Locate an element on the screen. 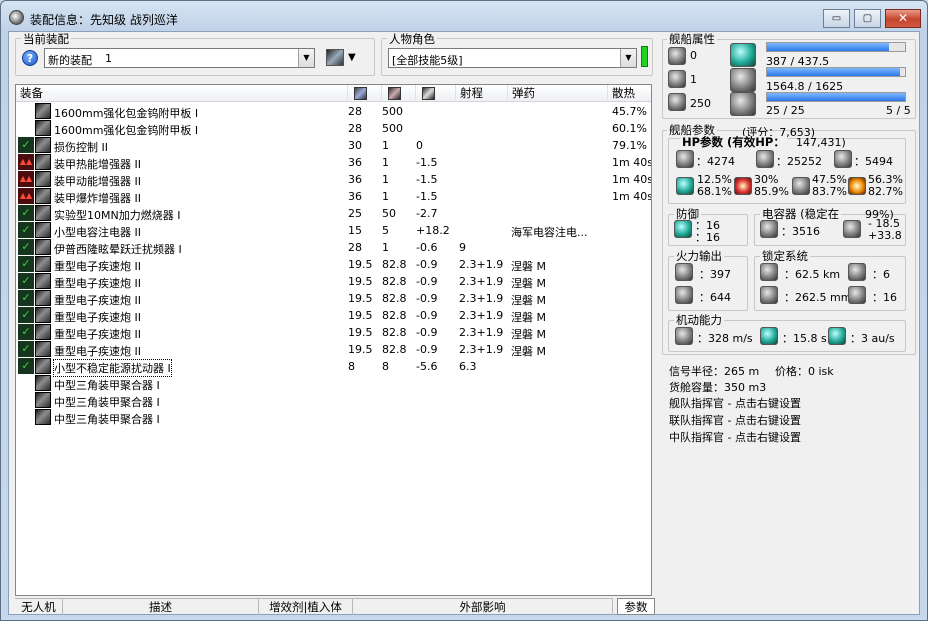 The image size is (928, 621). module-row: ✓ 实验型10MN加力燃烧器 I 25 50 -2.7 is located at coordinates (333, 213).